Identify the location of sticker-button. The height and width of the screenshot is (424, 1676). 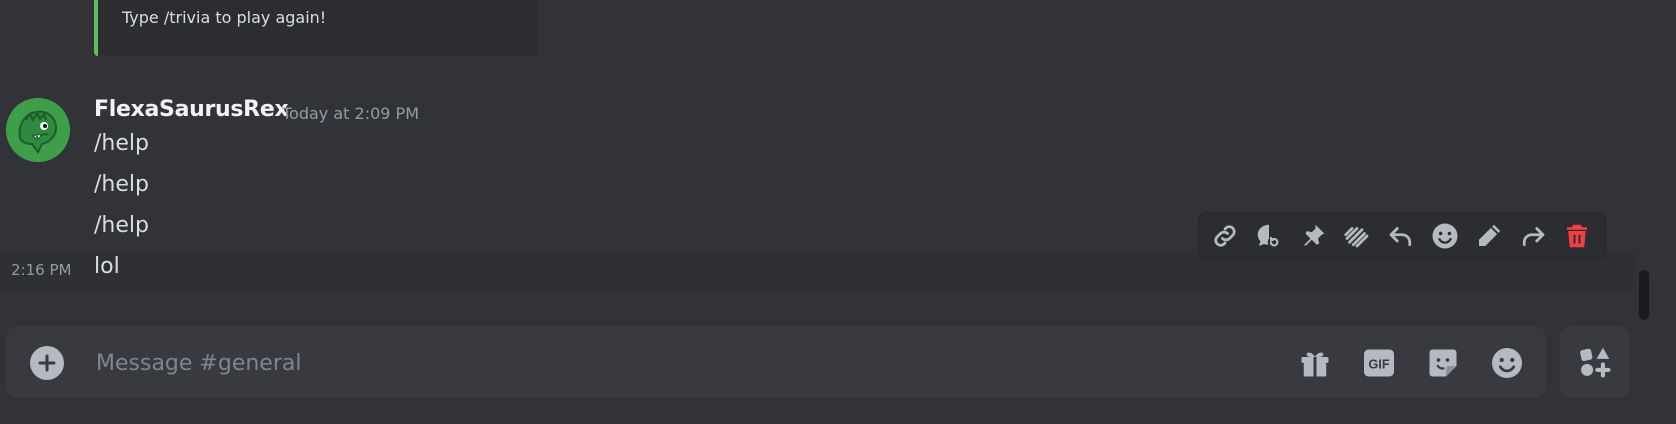
(1443, 363).